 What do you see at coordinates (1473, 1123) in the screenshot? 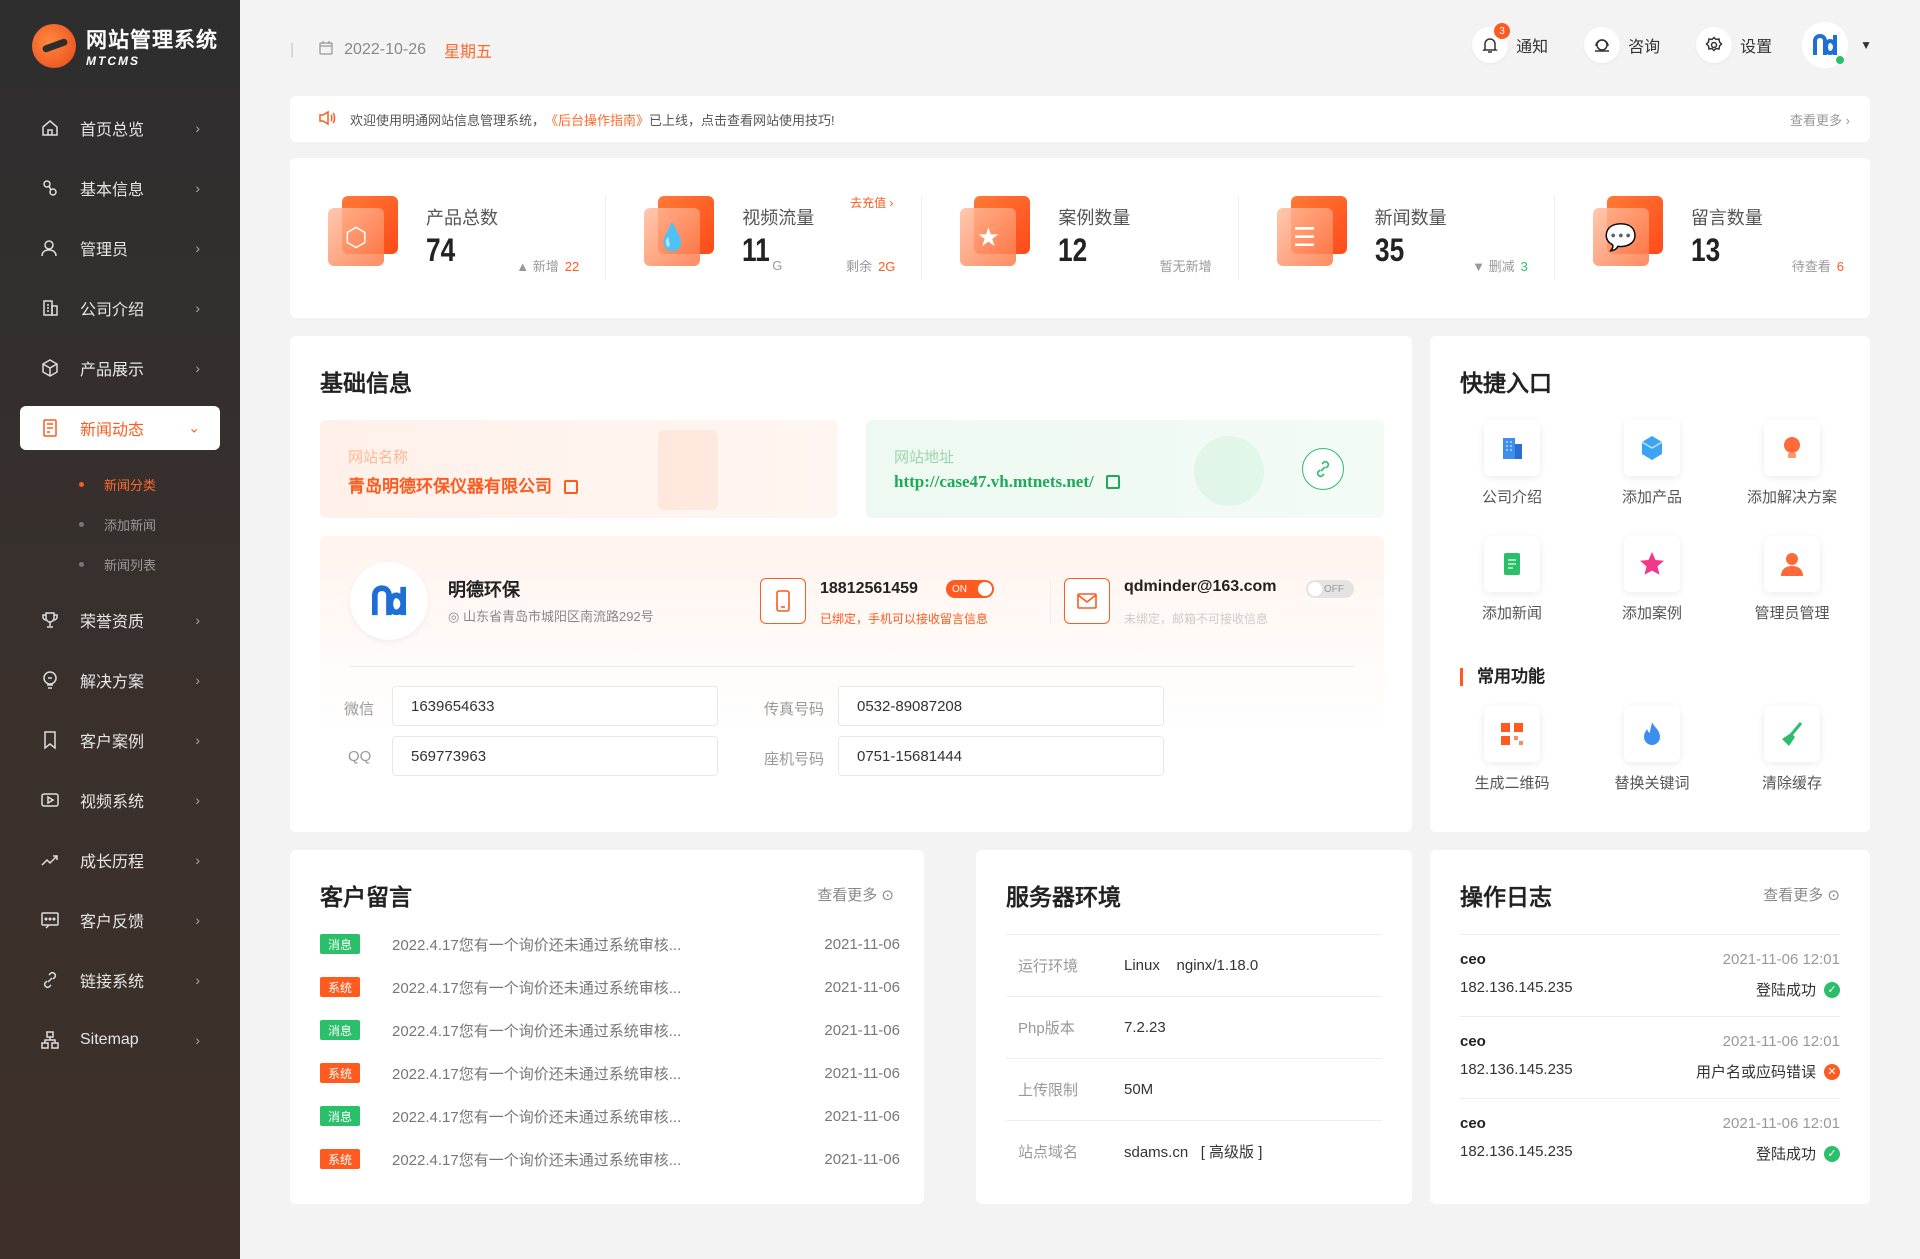
I see `log-user: ceo` at bounding box center [1473, 1123].